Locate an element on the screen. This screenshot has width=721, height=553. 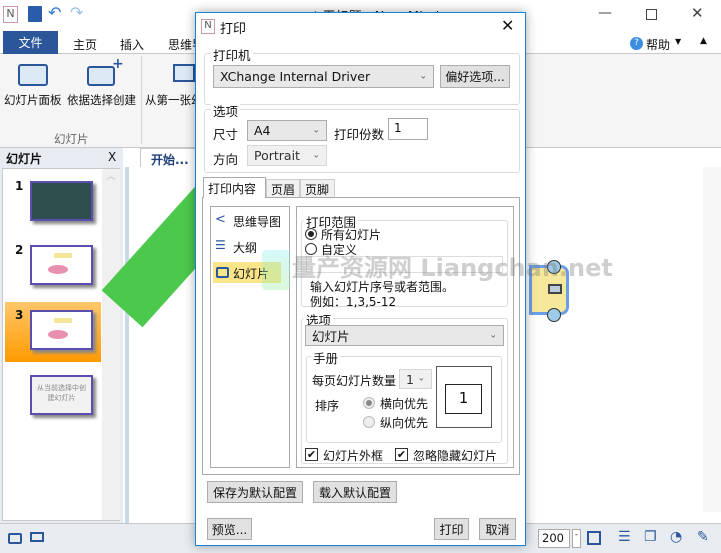
slides-panel: 幻灯片 X 1 2 3 从当前选择中创建幻灯片 ︿ is located at coordinates (61, 335).